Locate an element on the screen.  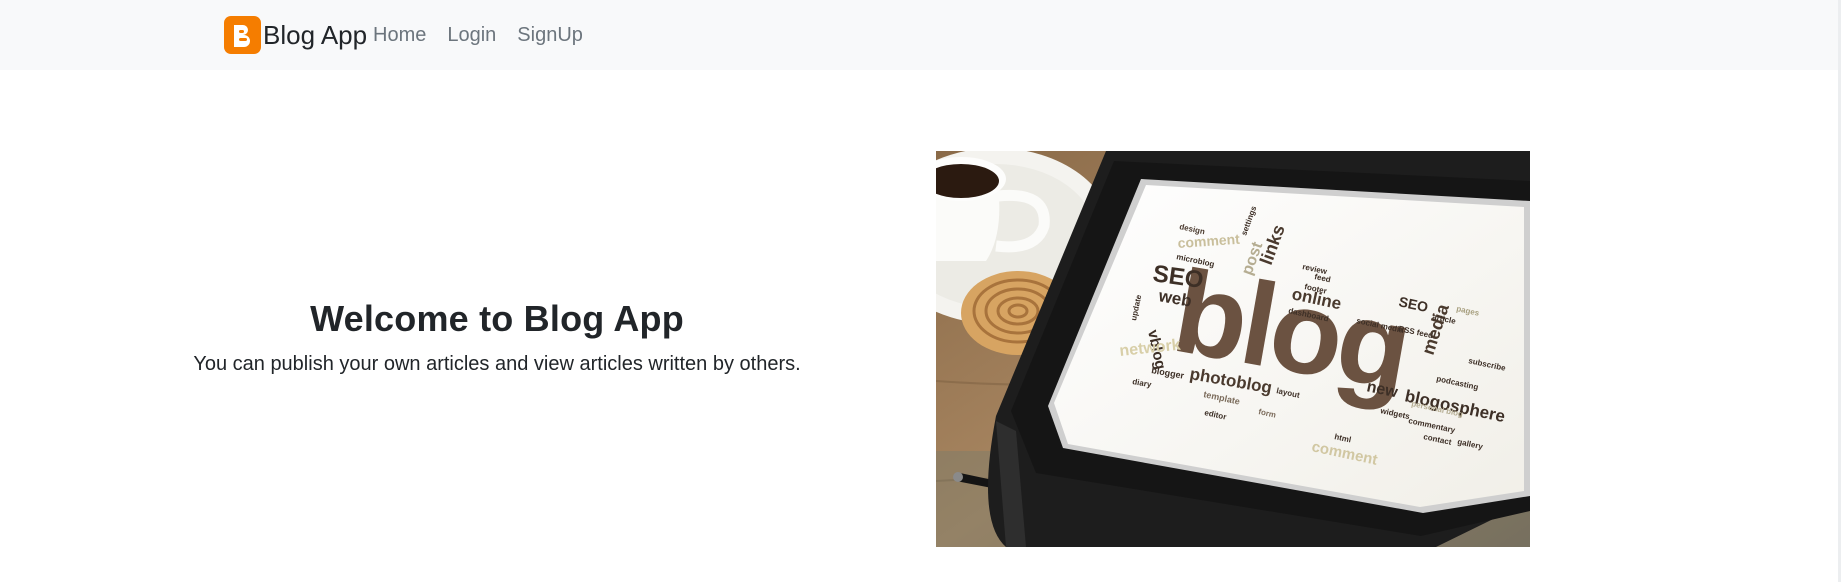
brand-title: Blog App is located at coordinates (315, 35).